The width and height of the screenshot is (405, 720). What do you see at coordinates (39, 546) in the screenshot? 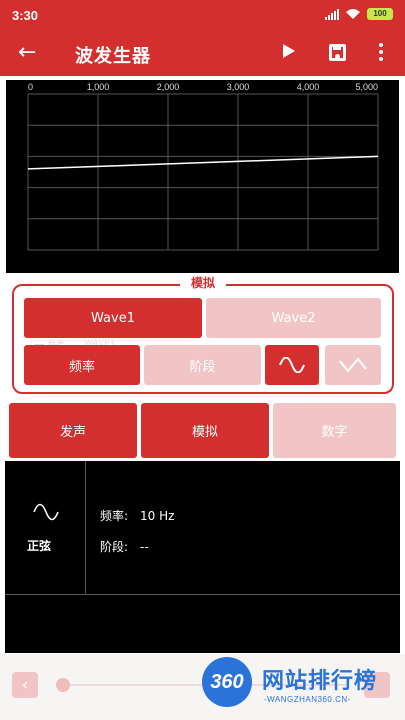
I see `wave-type-label: 正弦` at bounding box center [39, 546].